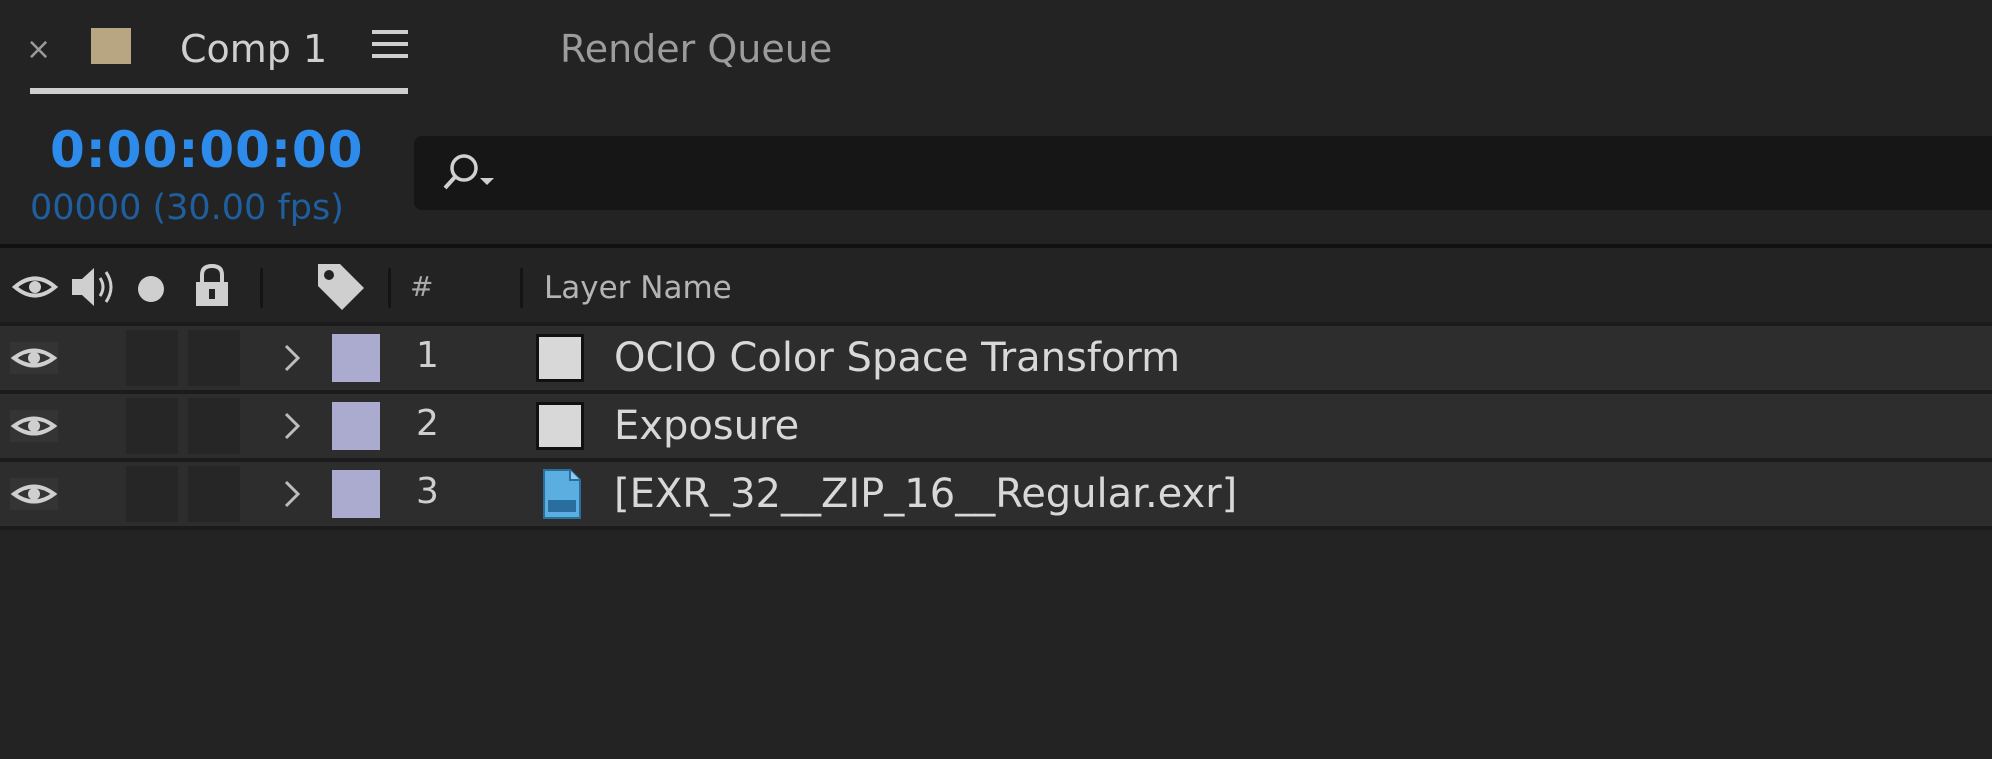  Describe the element at coordinates (925, 494) in the screenshot. I see `layer-name: [EXR_32__ZIP_16__Regular.exr]` at that location.